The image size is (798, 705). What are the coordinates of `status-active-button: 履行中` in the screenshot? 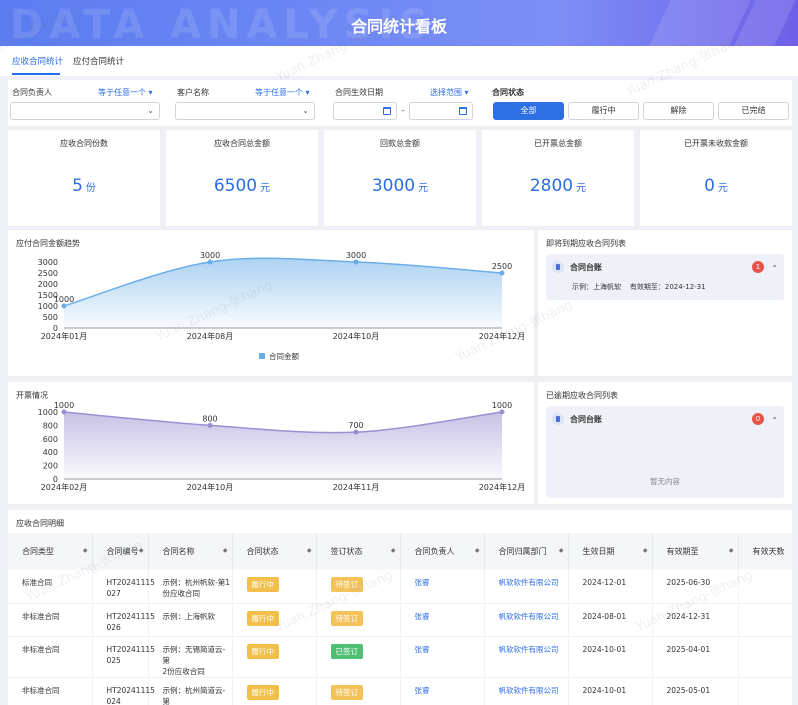 It's located at (603, 111).